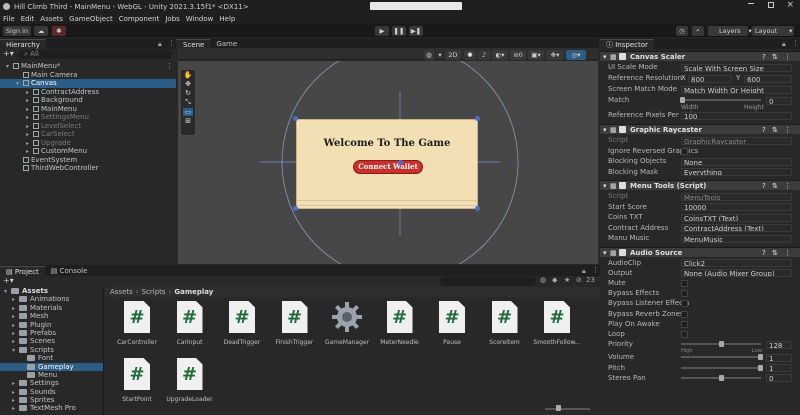 Image resolution: width=800 pixels, height=415 pixels. What do you see at coordinates (700, 185) in the screenshot?
I see `component-header-menu-tools-script: ▾ ▦ Menu Tools (Script)? ⇅ ⋮` at bounding box center [700, 185].